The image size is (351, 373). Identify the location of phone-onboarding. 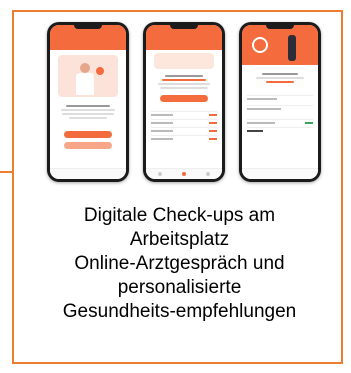
(88, 102).